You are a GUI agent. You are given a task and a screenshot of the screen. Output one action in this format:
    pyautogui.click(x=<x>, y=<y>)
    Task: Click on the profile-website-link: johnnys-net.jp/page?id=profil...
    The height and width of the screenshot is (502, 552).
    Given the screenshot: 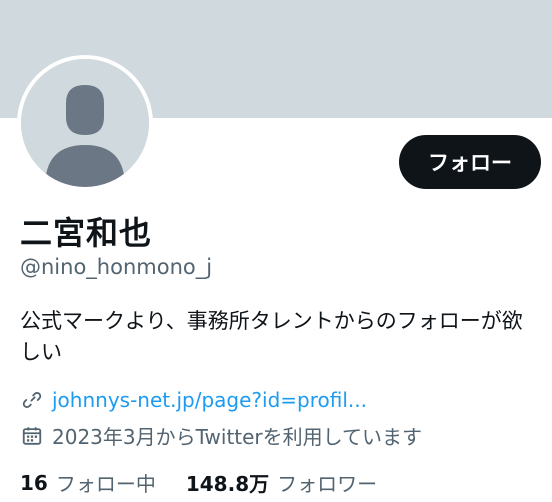 What is the action you would take?
    pyautogui.click(x=209, y=400)
    